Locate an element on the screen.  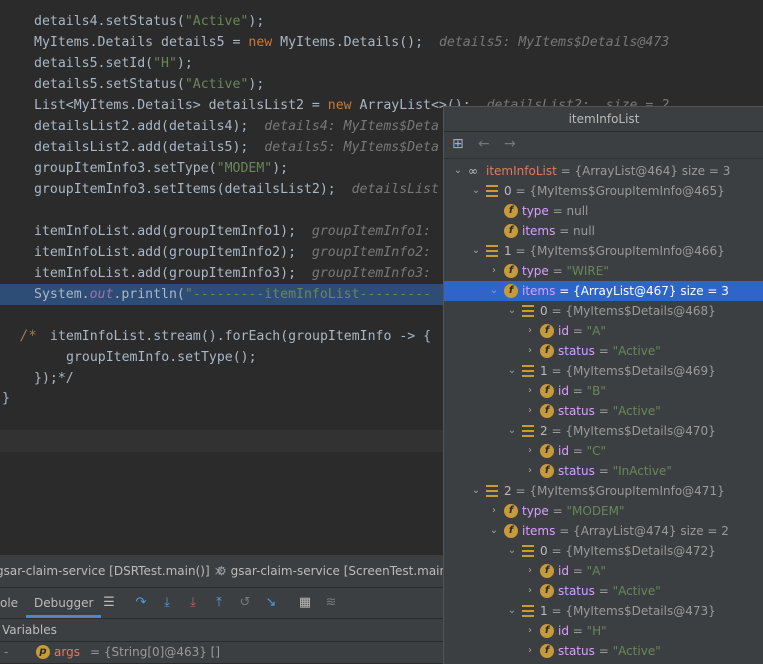
tree-node-name: 1 is located at coordinates (546, 371).